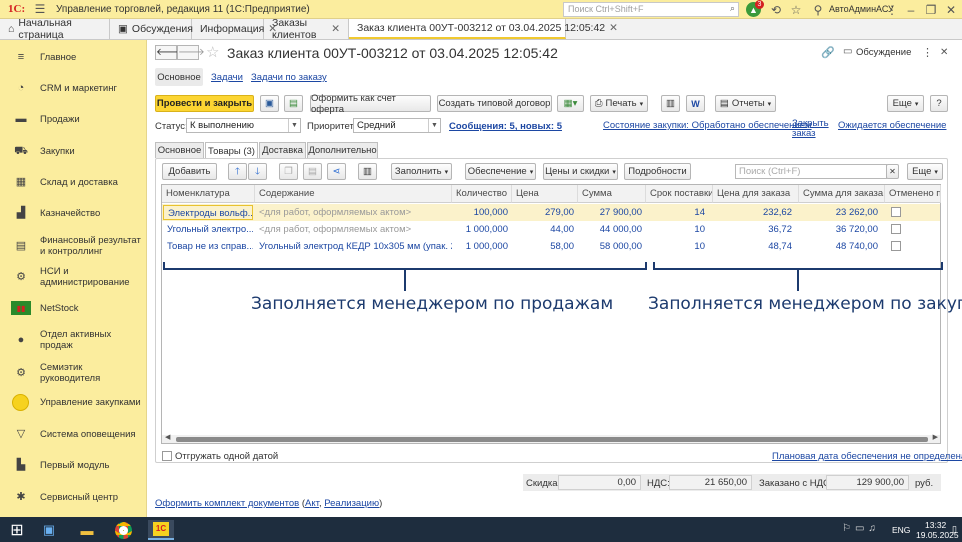  Describe the element at coordinates (939, 103) in the screenshot. I see `help-button: ?` at that location.